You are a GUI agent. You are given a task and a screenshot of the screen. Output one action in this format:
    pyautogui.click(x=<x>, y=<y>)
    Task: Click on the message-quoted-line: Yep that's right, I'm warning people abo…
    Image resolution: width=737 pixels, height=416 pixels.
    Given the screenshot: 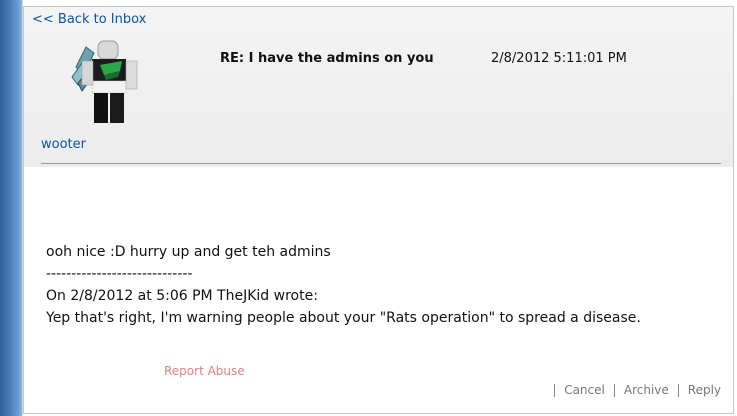 What is the action you would take?
    pyautogui.click(x=343, y=318)
    